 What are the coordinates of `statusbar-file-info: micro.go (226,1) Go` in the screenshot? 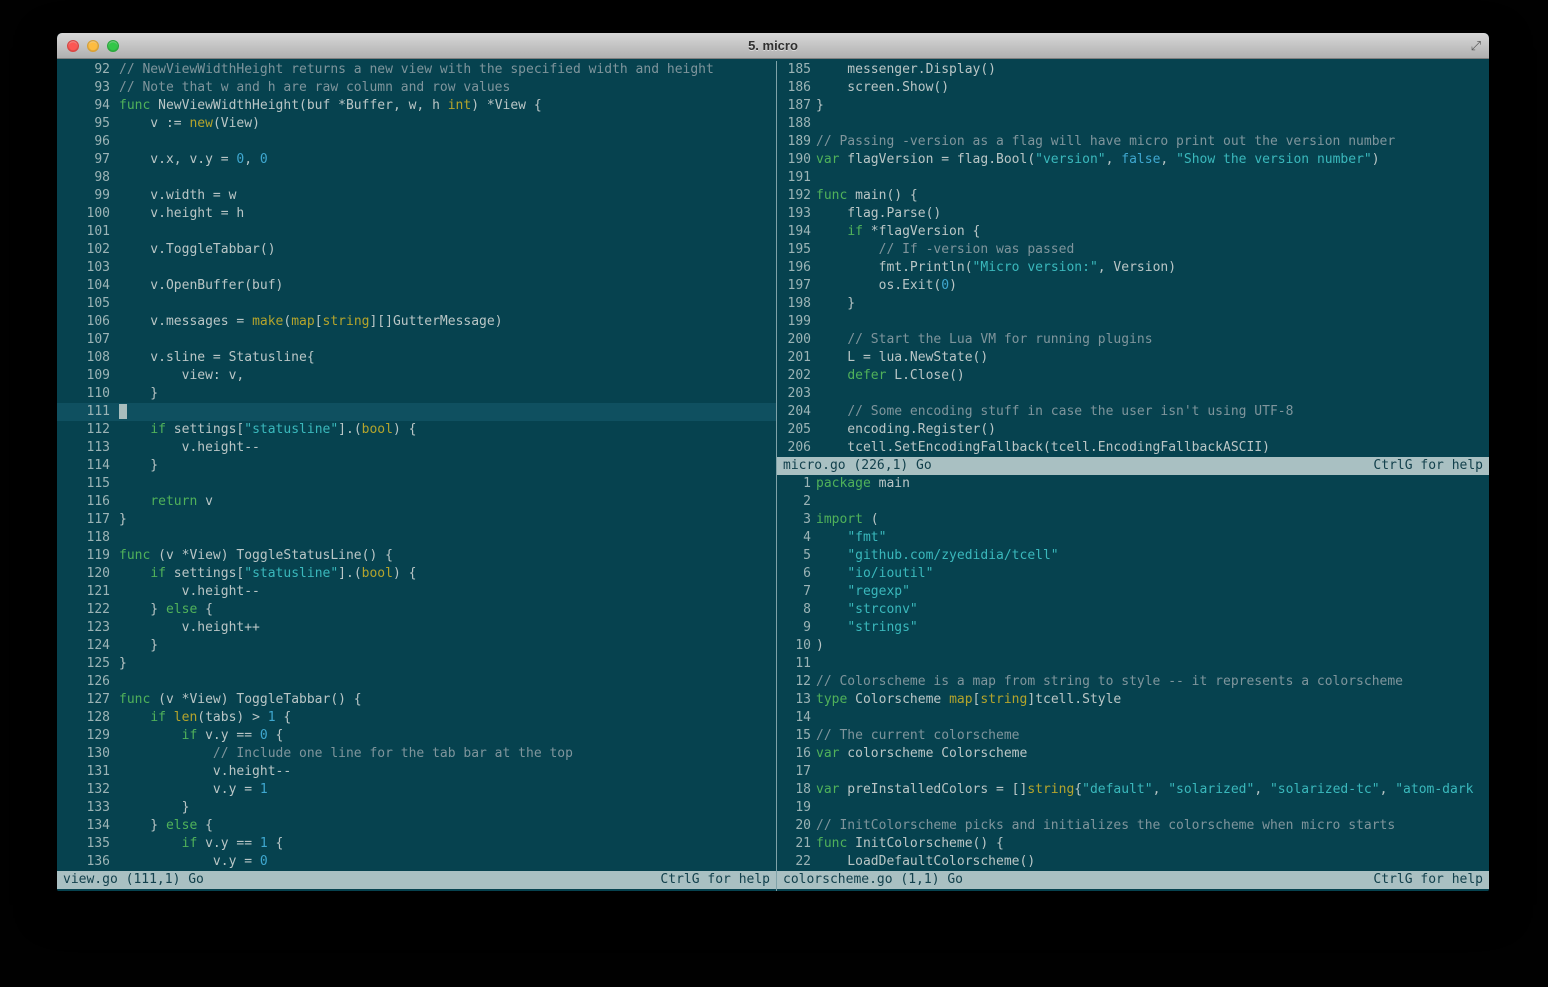 It's located at (857, 465).